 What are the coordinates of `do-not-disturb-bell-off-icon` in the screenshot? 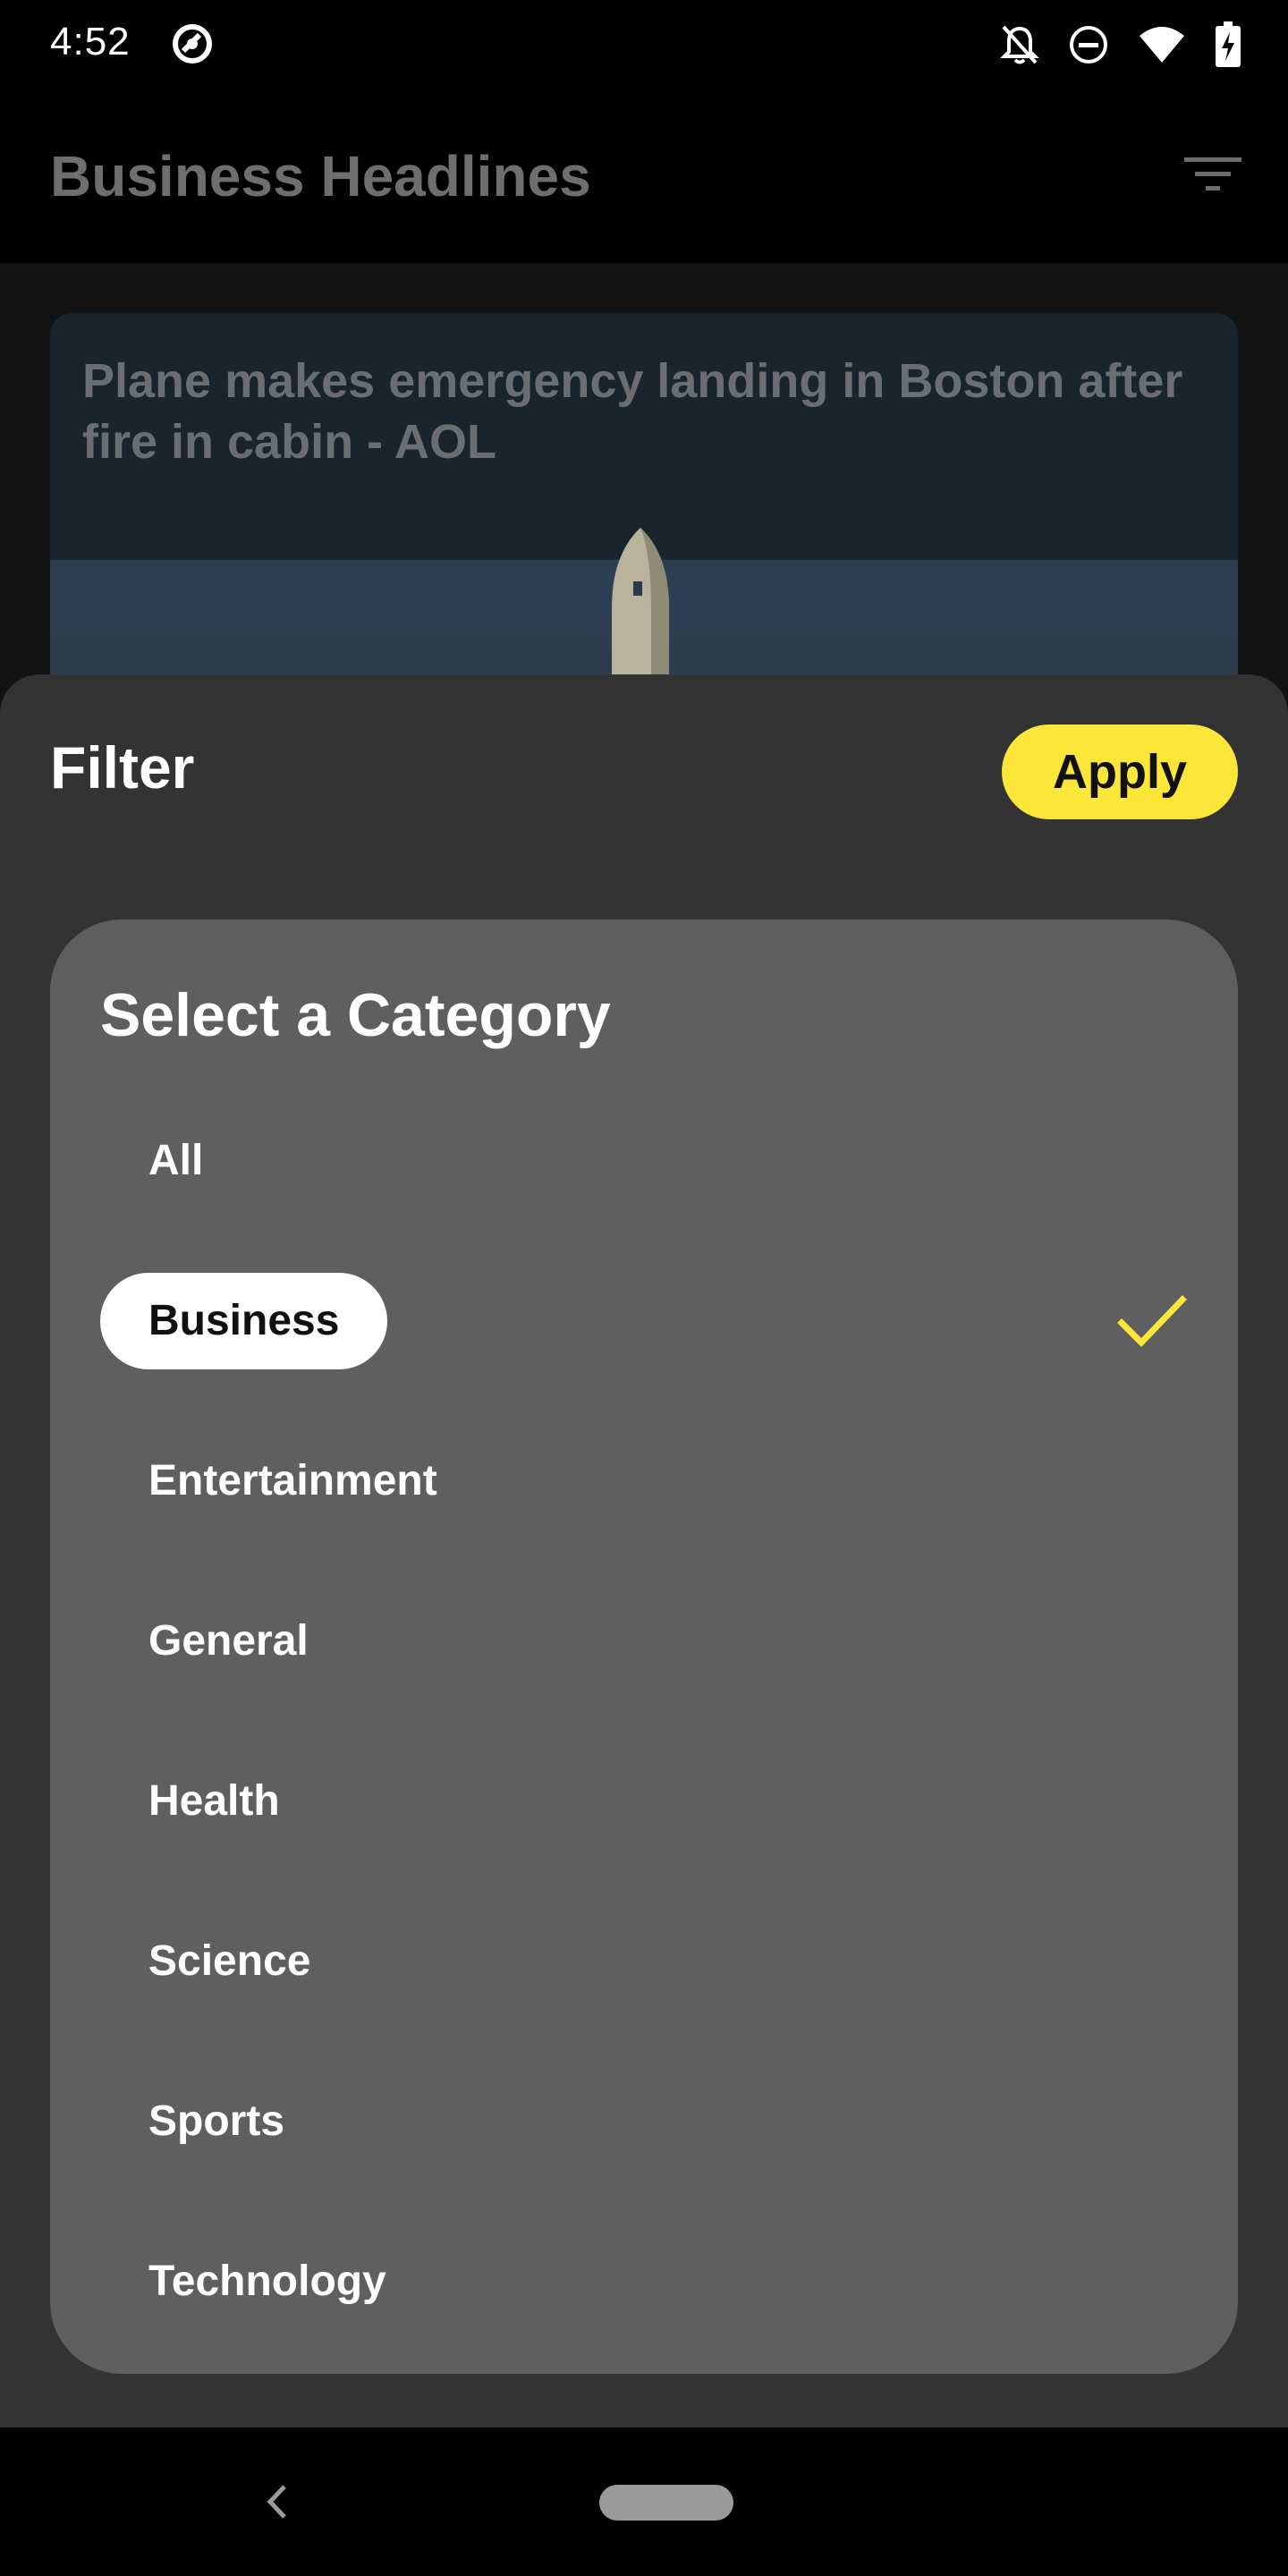 It's located at (1019, 44).